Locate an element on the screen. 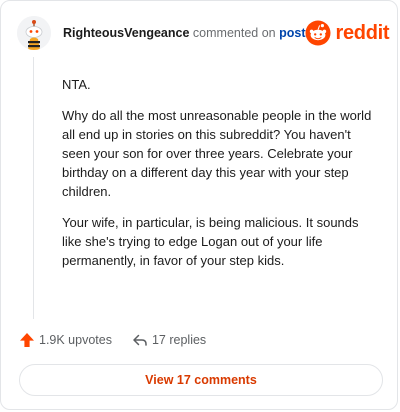 Image resolution: width=400 pixels, height=412 pixels. reddit-alien-logo-icon is located at coordinates (318, 33).